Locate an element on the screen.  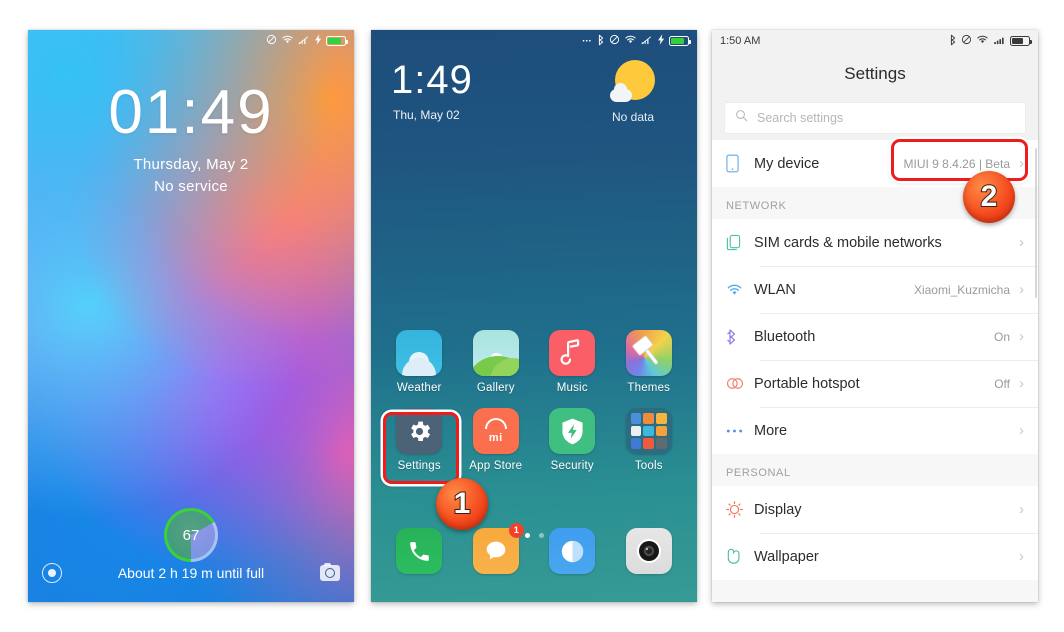
app-security: Security is located at coordinates (572, 440).